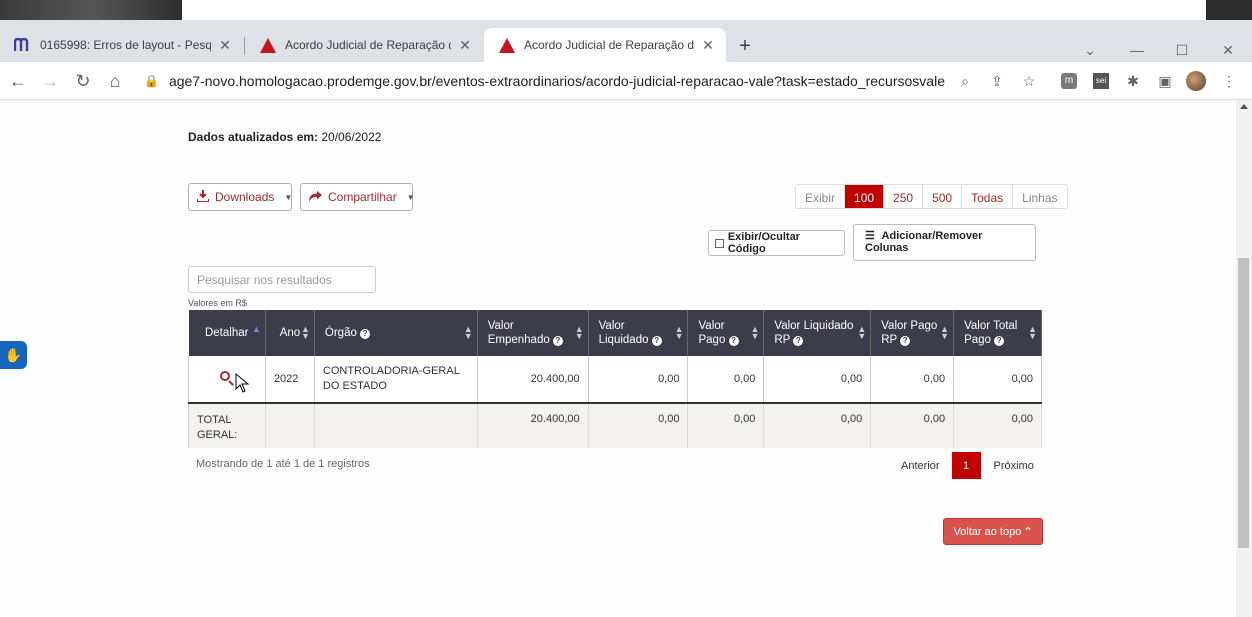  What do you see at coordinates (997, 333) in the screenshot?
I see `col-total-pago: Valor Total Pago ? ▲ ▼` at bounding box center [997, 333].